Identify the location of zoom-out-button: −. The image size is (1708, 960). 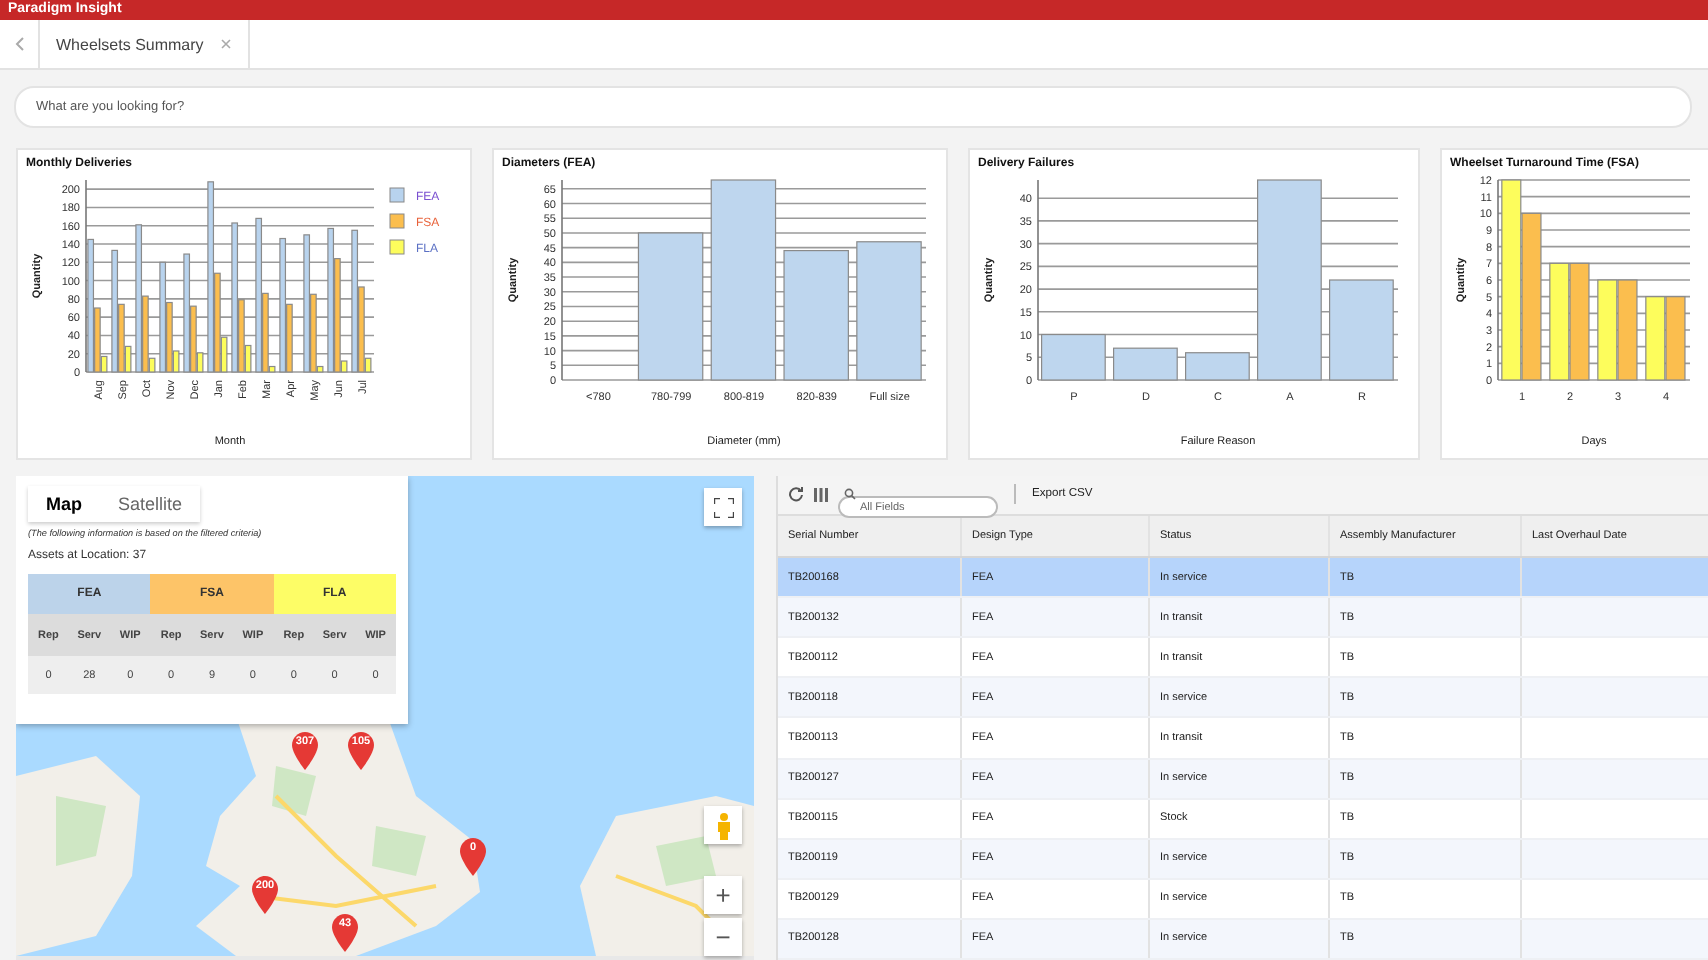
(723, 937).